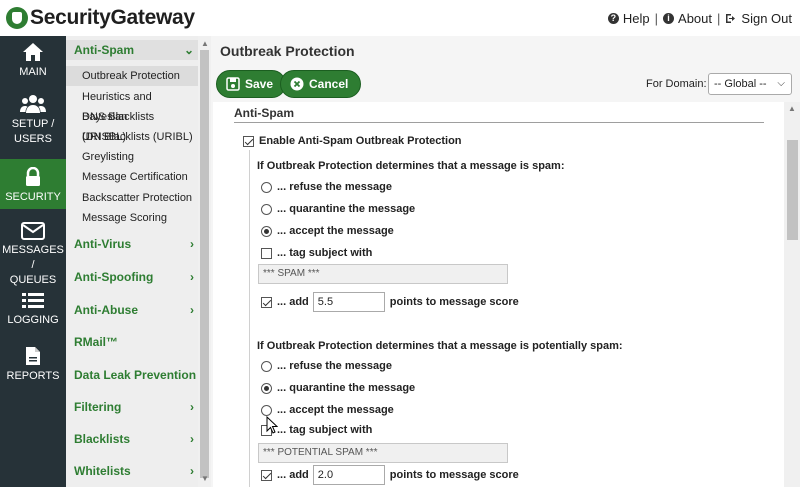 Image resolution: width=800 pixels, height=487 pixels. Describe the element at coordinates (383, 453) in the screenshot. I see `potential-tag-input: *** POTENTIAL SPAM ***` at that location.